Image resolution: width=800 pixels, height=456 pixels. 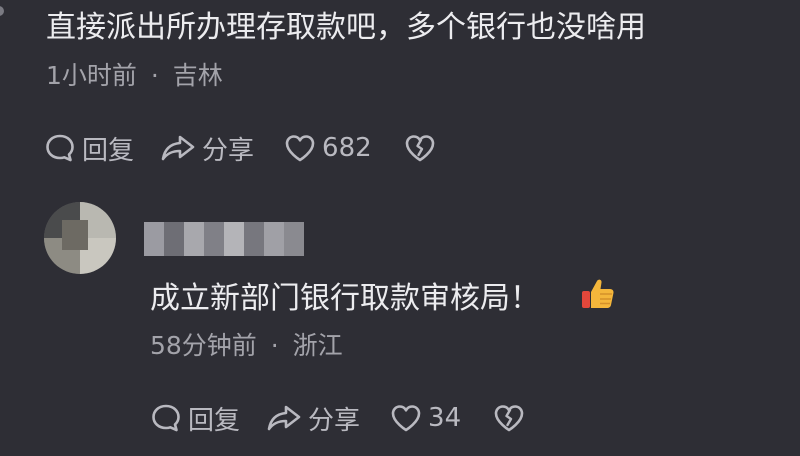 I want to click on reply-text: 成立新部门银行取款审核局！, so click(x=345, y=298).